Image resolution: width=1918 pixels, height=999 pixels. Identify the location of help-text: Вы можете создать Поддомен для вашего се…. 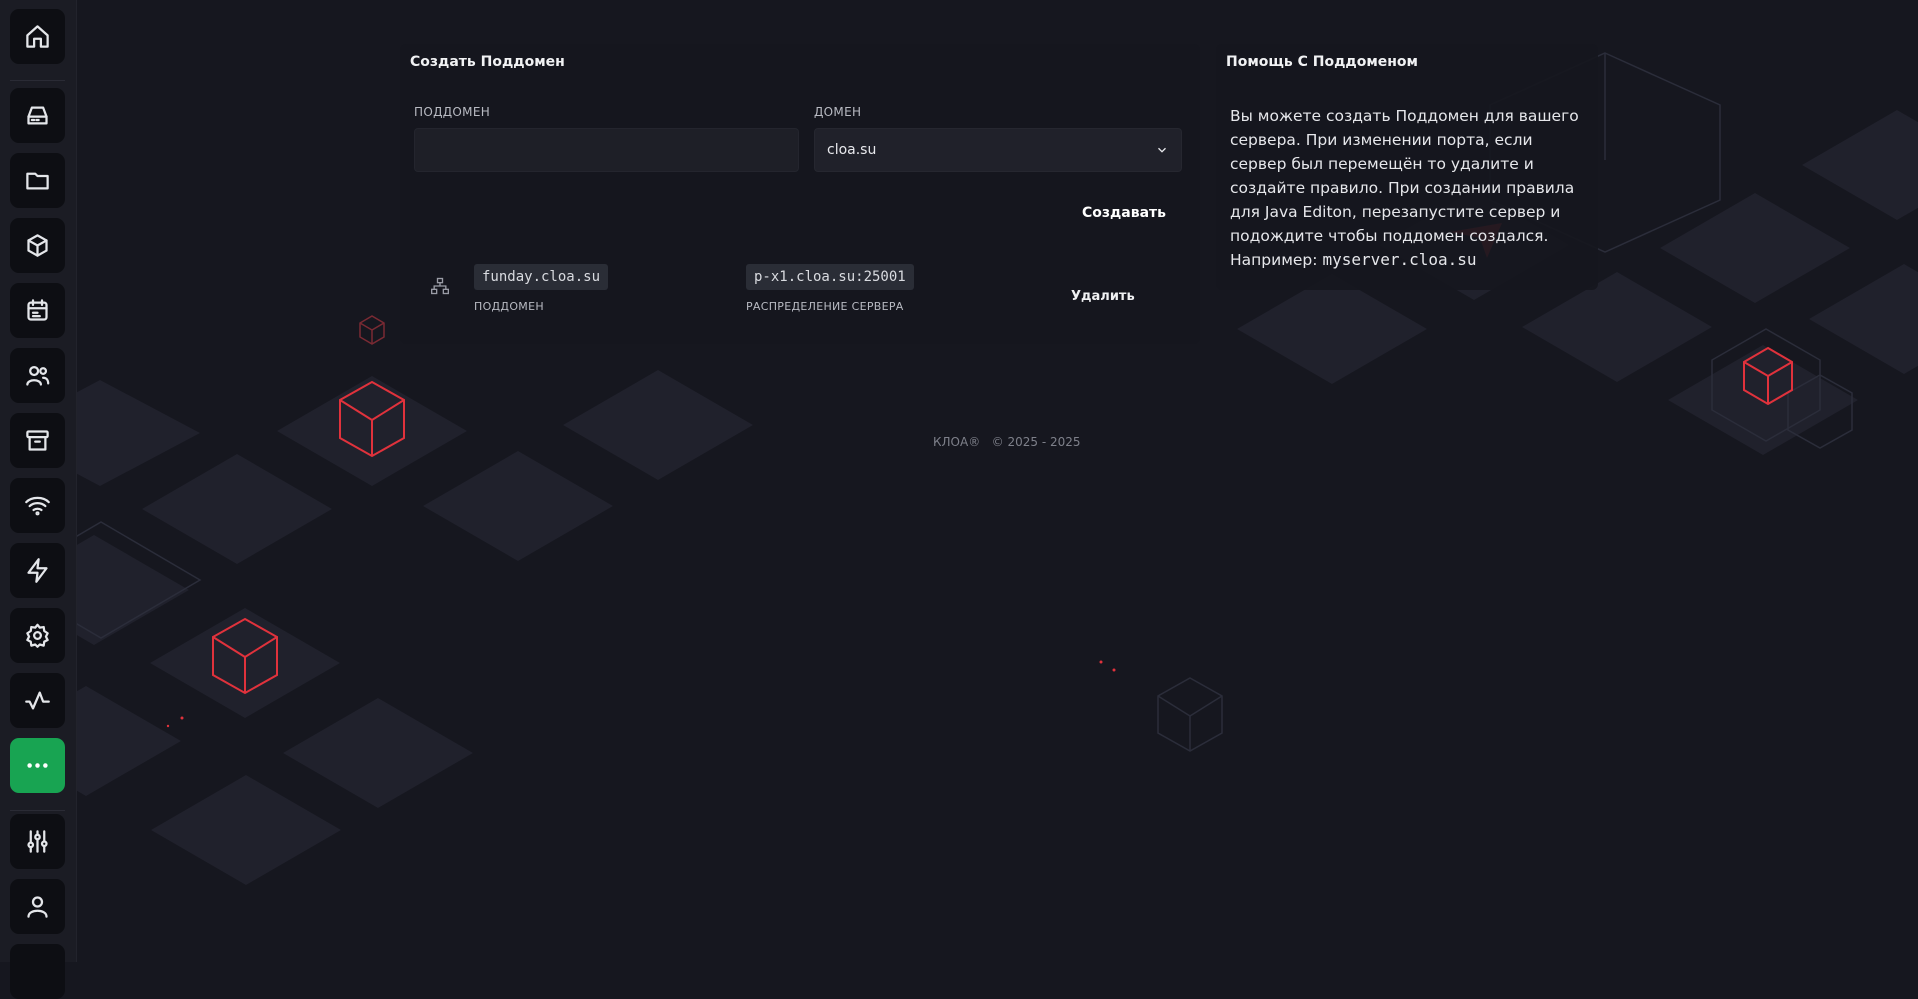
(1408, 188).